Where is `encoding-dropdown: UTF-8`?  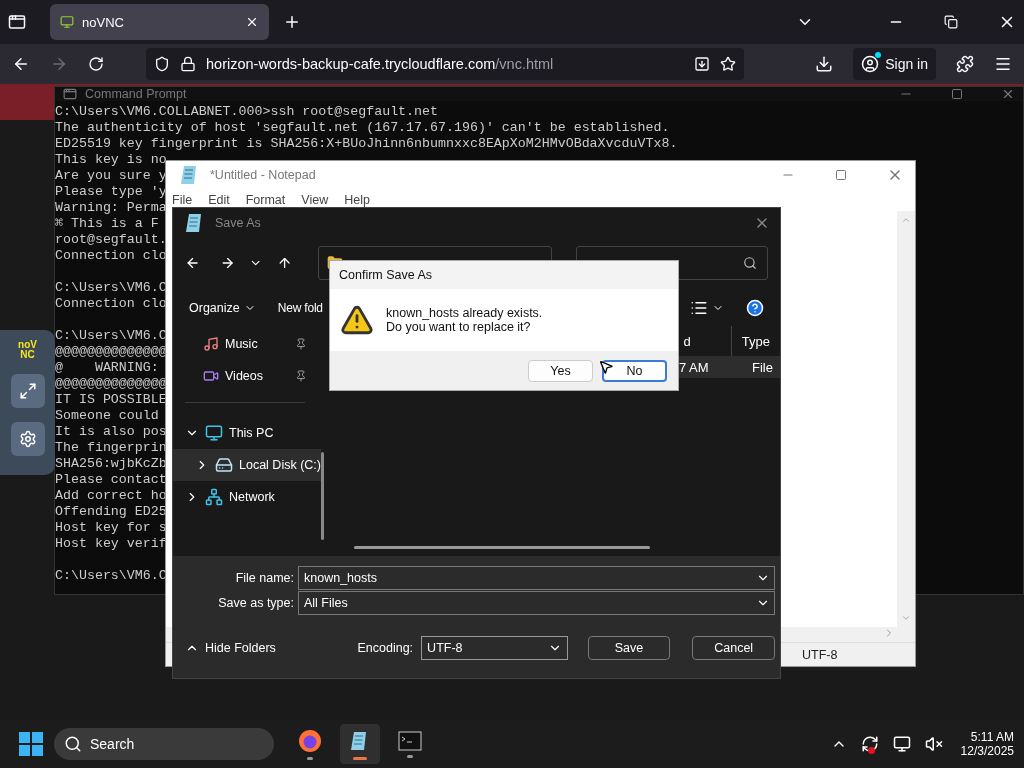
encoding-dropdown: UTF-8 is located at coordinates (494, 648).